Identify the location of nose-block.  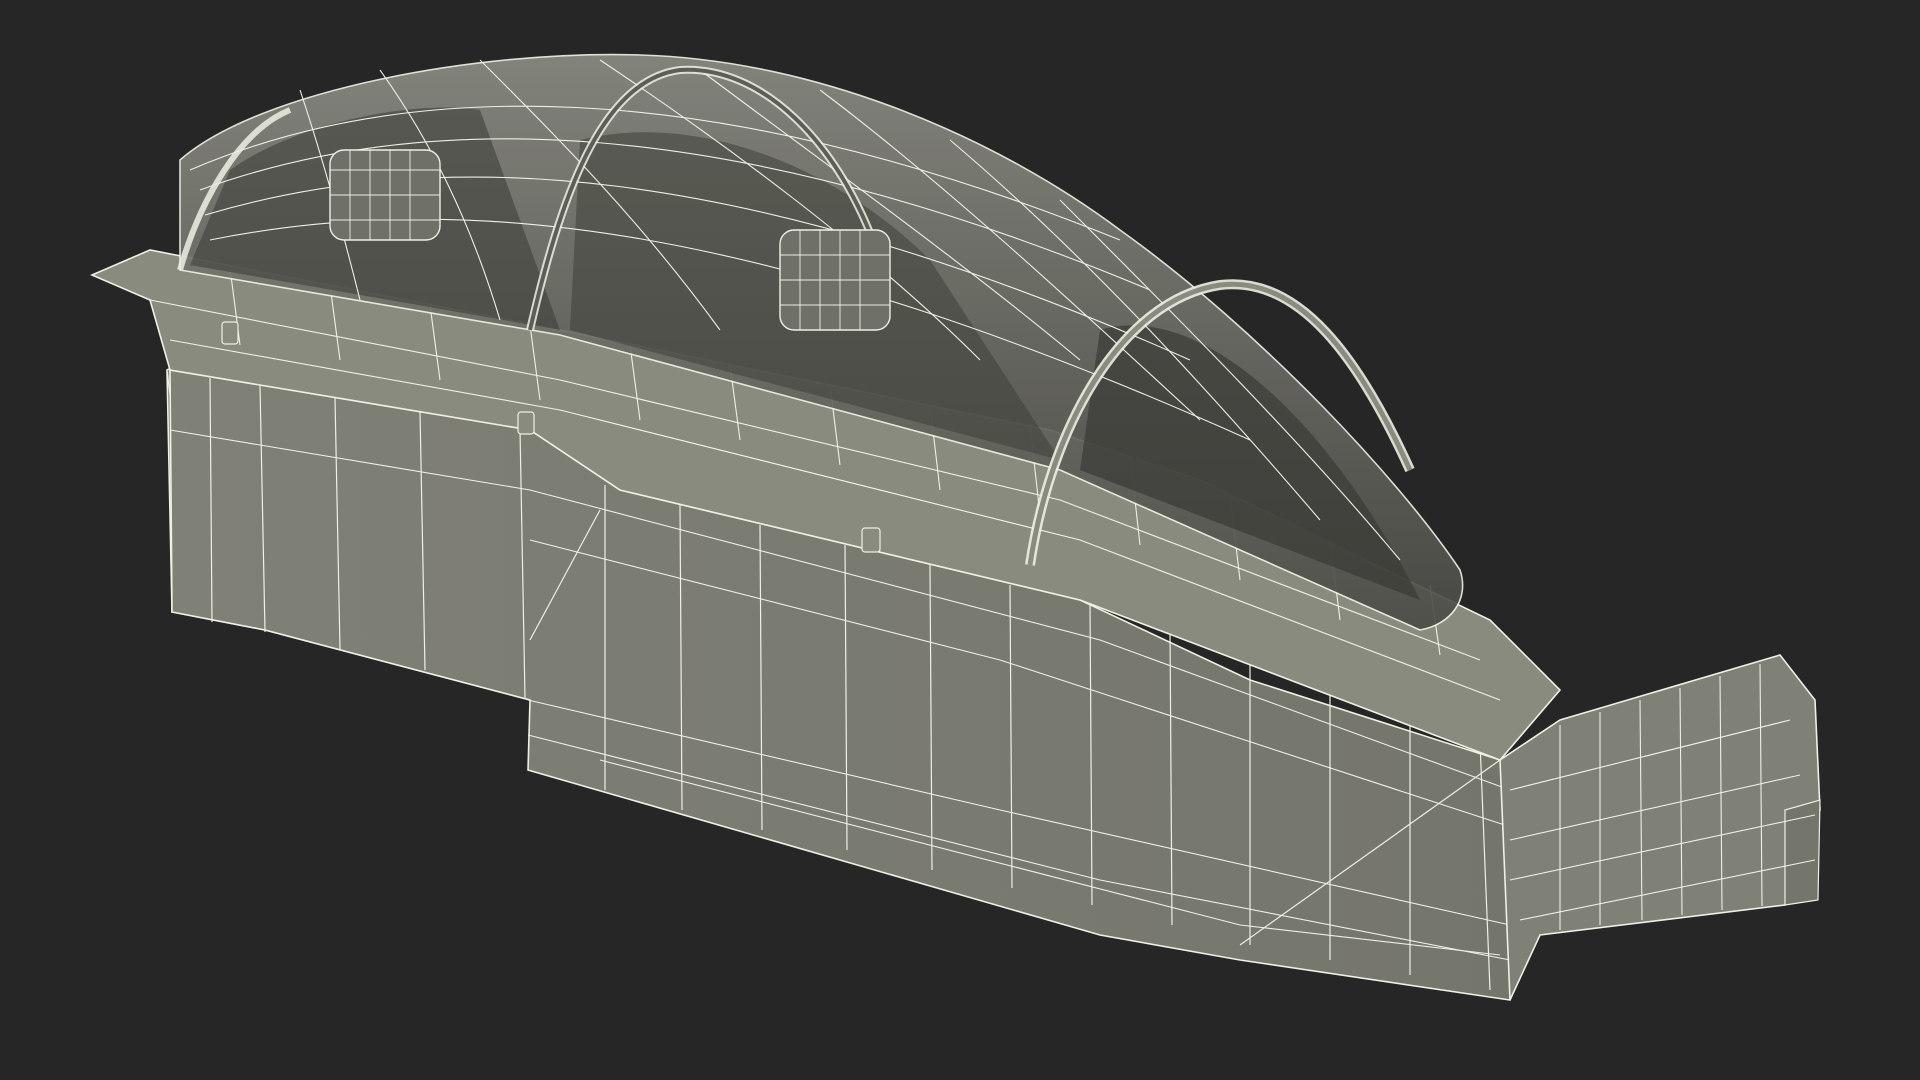
(1660, 827).